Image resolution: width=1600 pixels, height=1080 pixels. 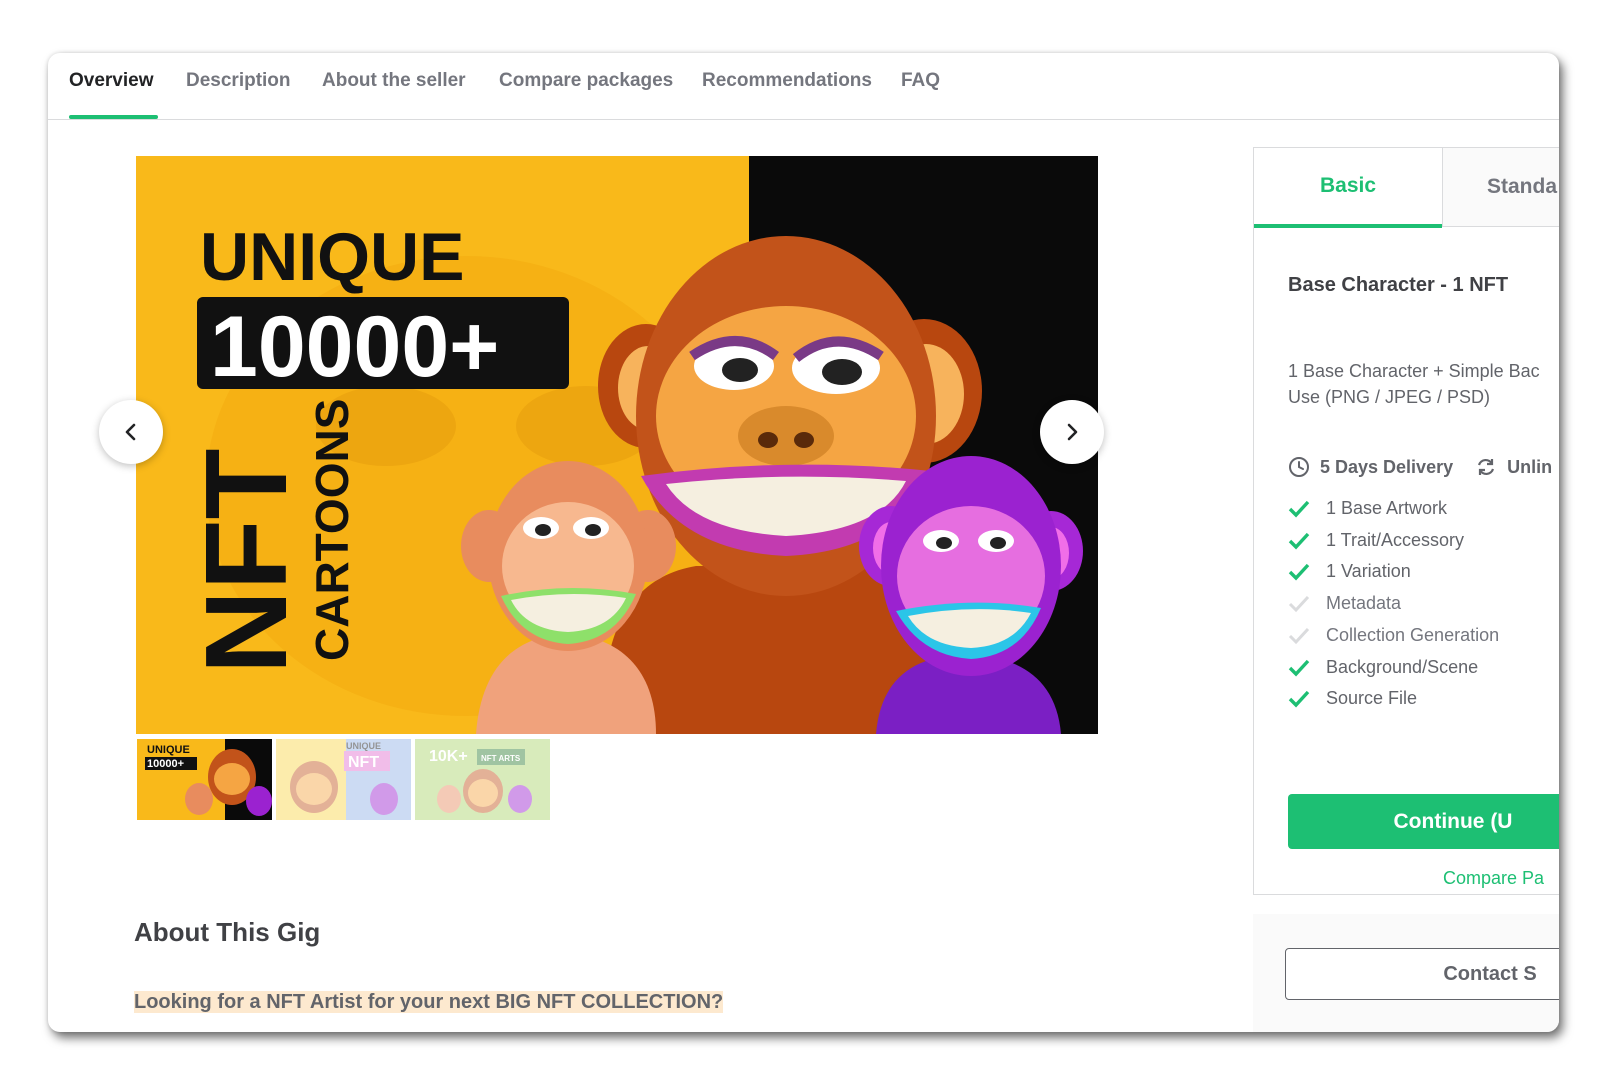 I want to click on banner-headline: UNIQUE, so click(x=332, y=257).